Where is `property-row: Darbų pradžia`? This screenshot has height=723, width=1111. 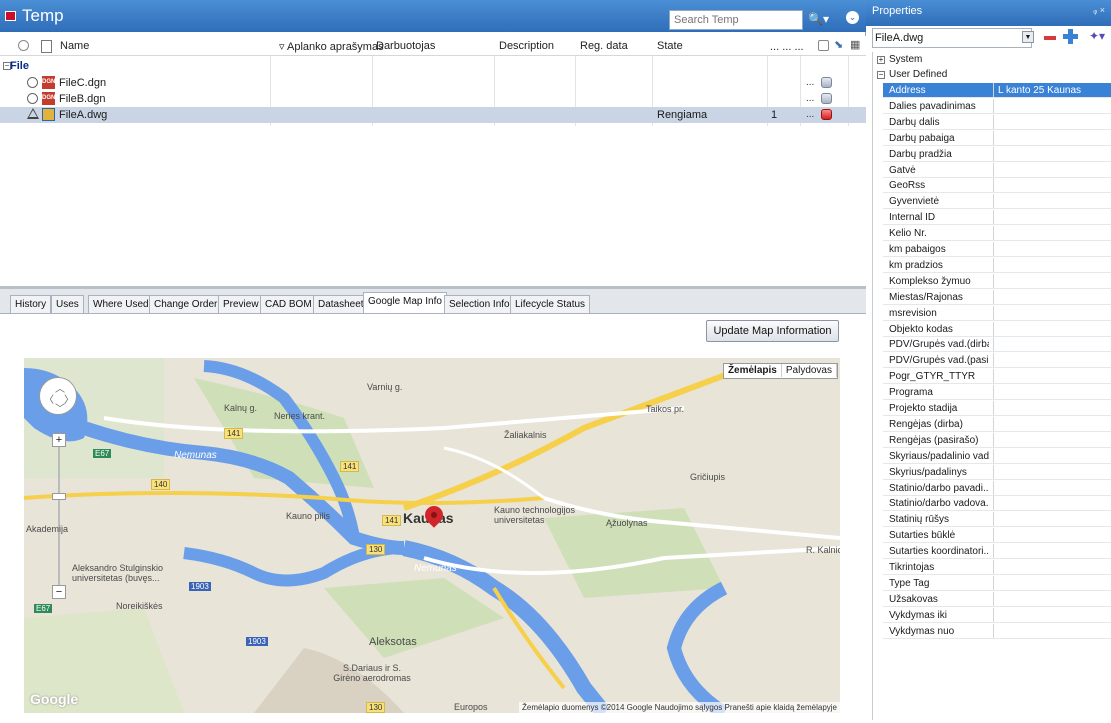 property-row: Darbų pradžia is located at coordinates (997, 154).